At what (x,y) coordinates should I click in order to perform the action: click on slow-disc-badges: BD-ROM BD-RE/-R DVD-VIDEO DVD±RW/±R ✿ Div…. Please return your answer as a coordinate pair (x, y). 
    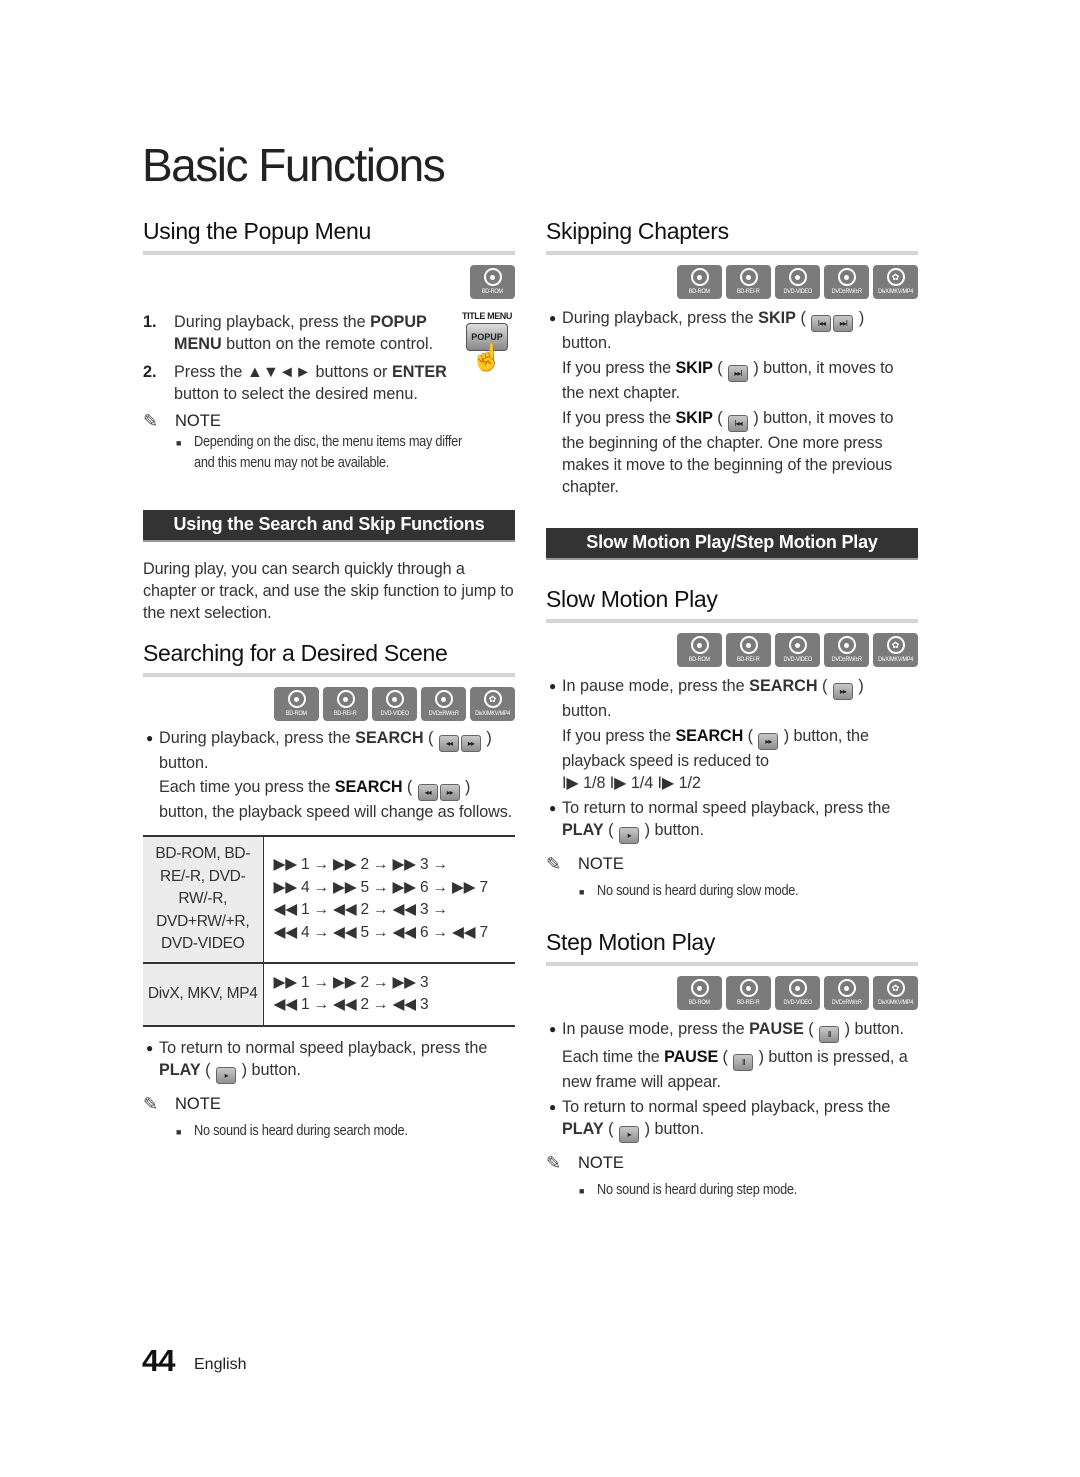
    Looking at the image, I should click on (732, 650).